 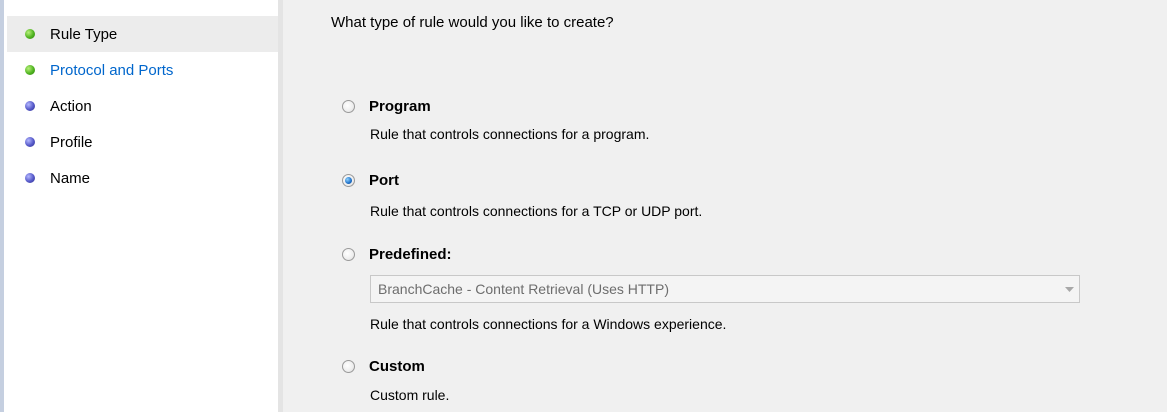 What do you see at coordinates (348, 180) in the screenshot?
I see `port-radio` at bounding box center [348, 180].